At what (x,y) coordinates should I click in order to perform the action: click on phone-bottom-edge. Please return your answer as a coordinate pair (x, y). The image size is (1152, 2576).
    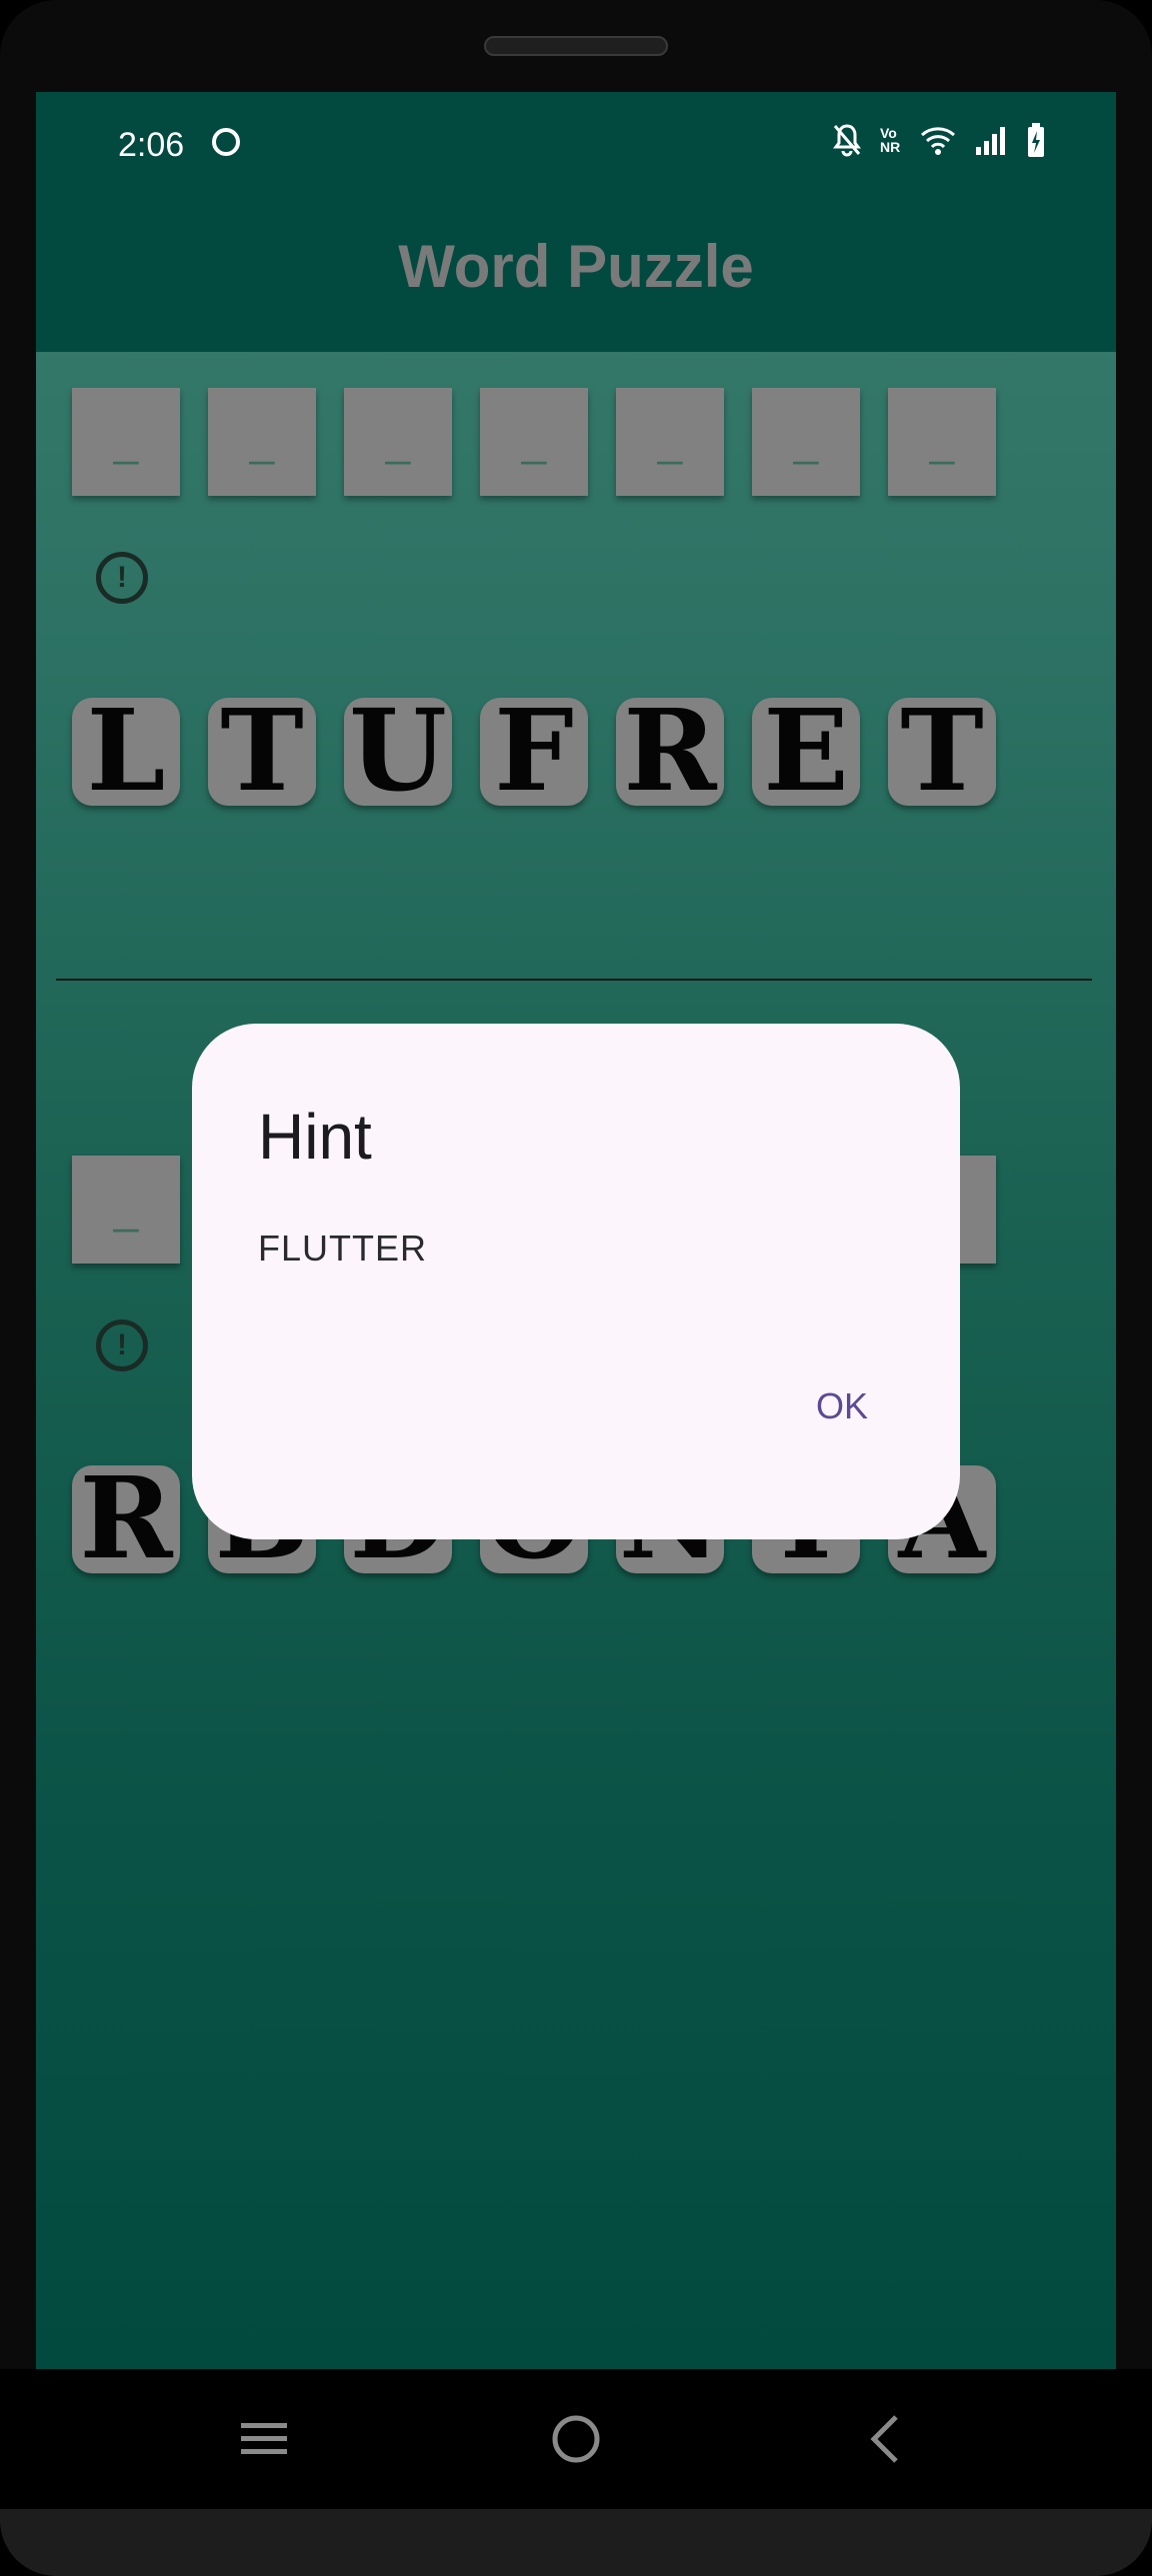
    Looking at the image, I should click on (576, 2542).